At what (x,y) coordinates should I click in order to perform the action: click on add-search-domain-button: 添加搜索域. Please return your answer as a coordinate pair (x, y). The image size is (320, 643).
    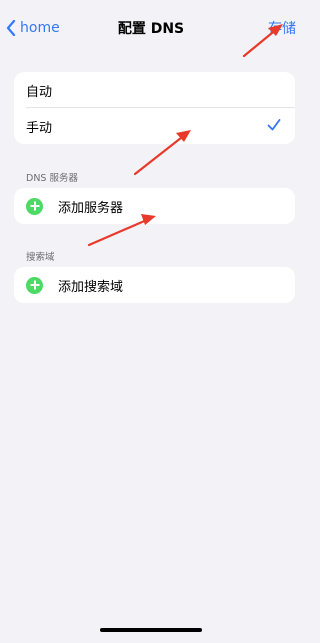
    Looking at the image, I should click on (154, 285).